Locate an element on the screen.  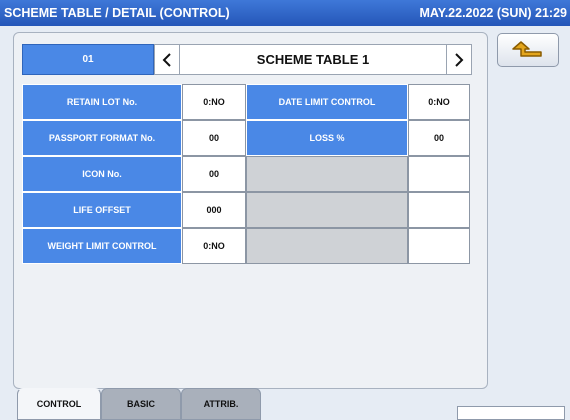
scheme-title: SCHEME TABLE 1 is located at coordinates (313, 59).